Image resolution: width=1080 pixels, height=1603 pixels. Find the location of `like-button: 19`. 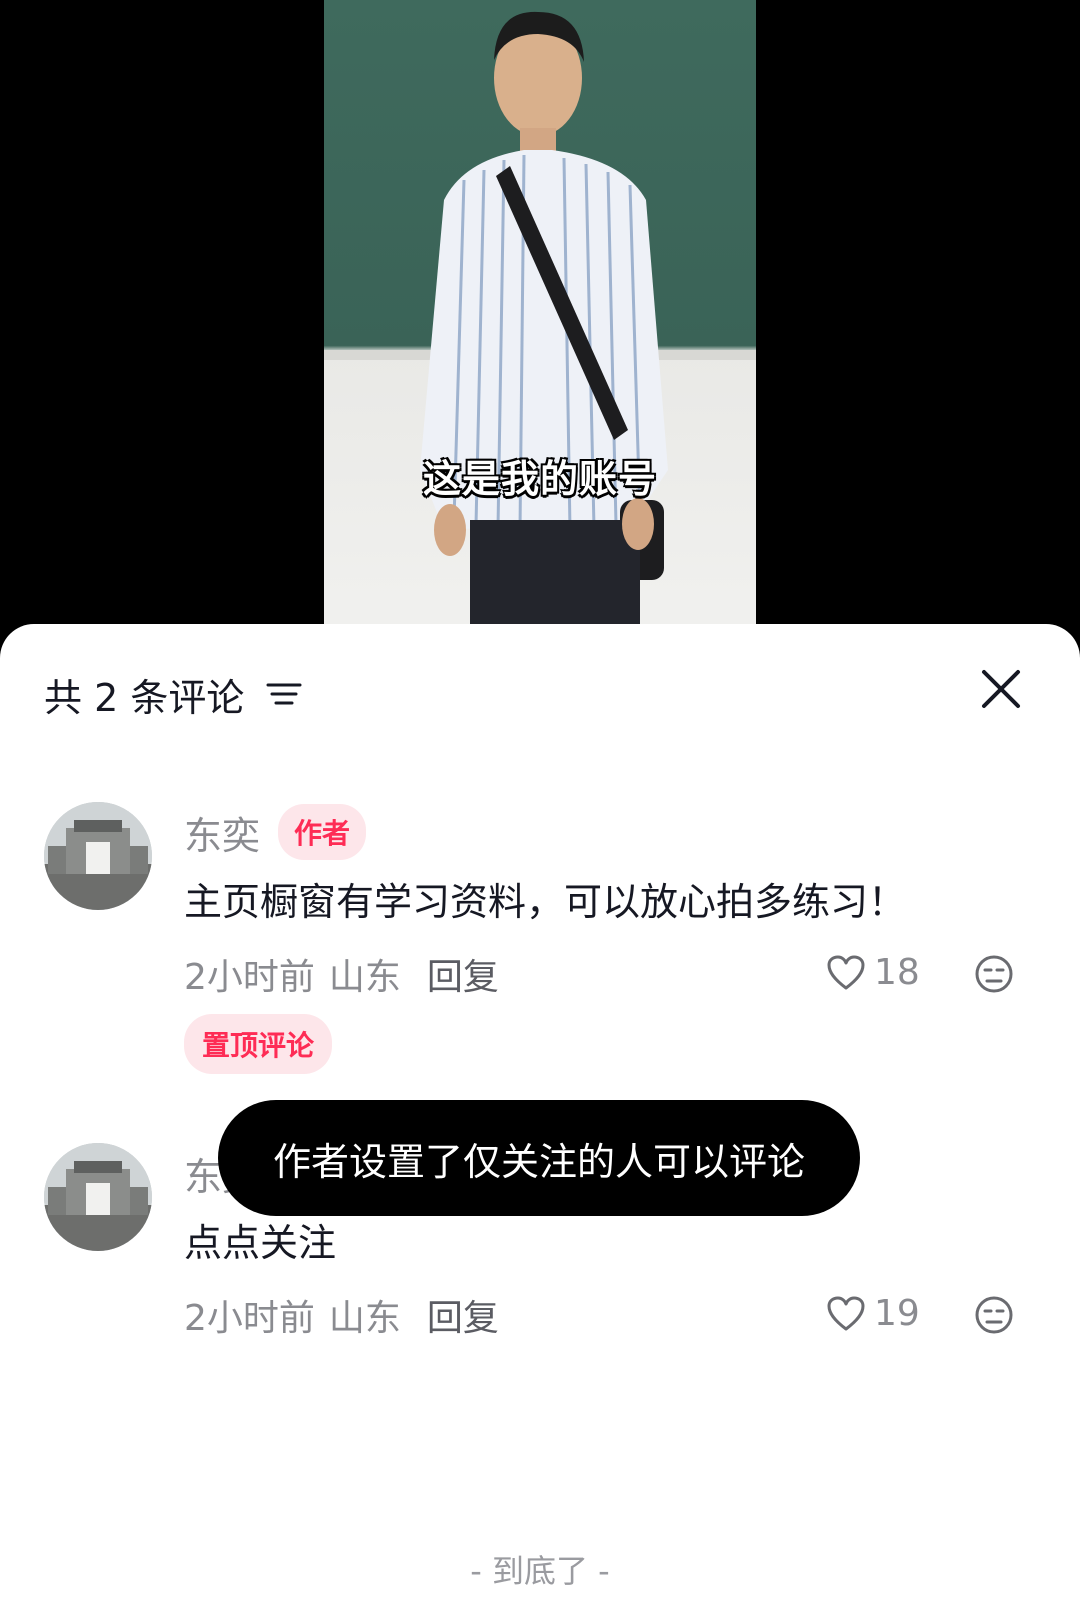

like-button: 19 is located at coordinates (873, 1313).